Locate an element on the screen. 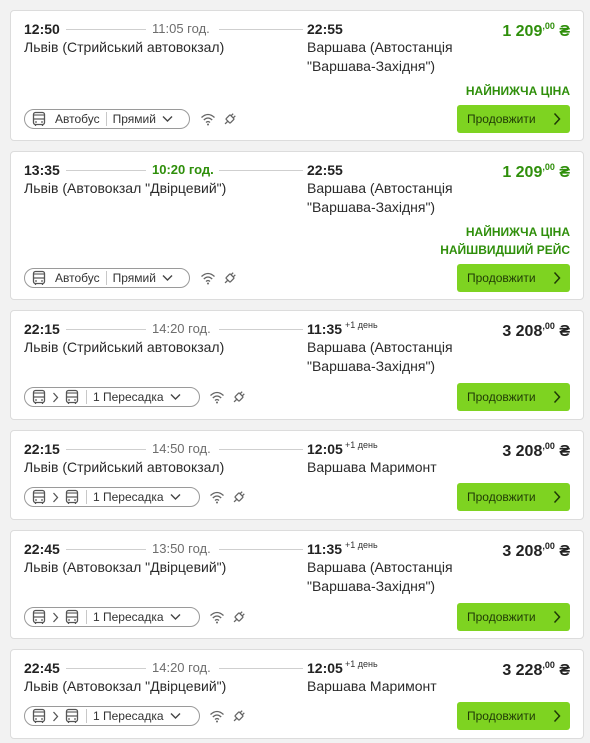  price-amount: 1 209 is located at coordinates (522, 31).